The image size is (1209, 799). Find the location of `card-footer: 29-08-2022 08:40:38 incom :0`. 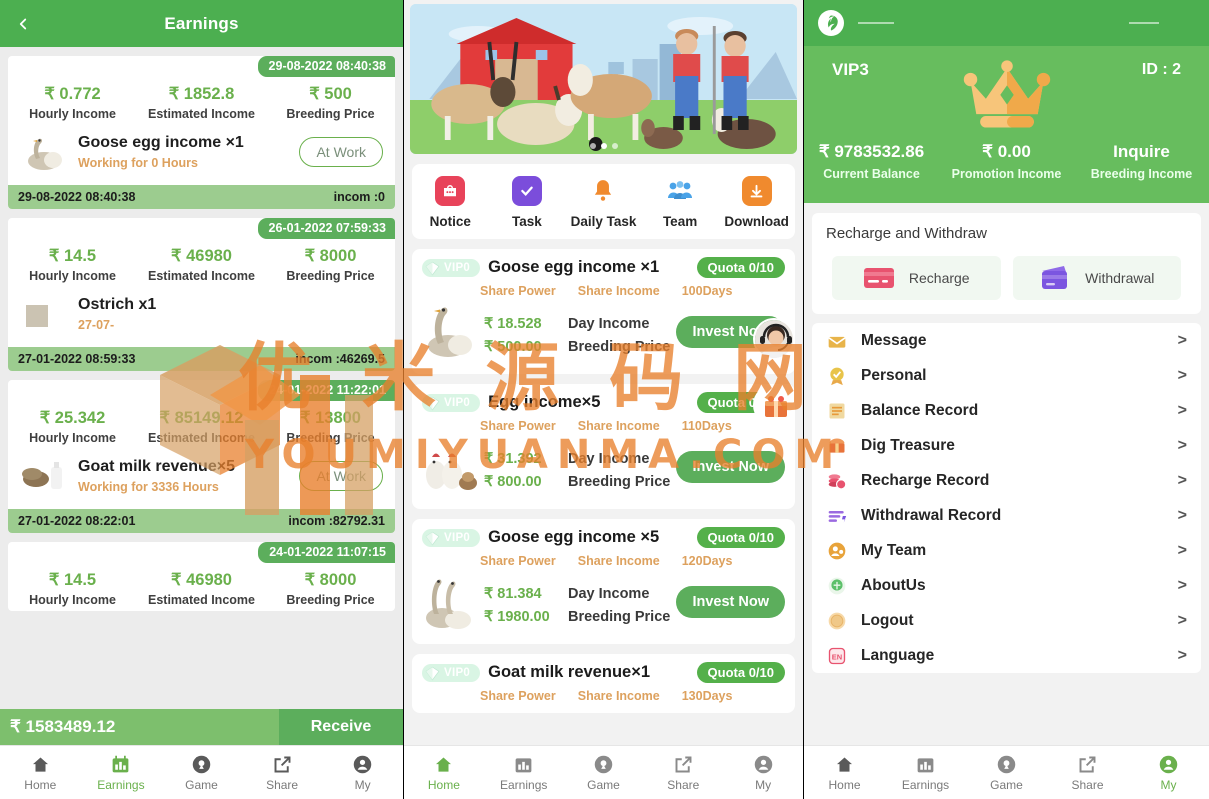

card-footer: 29-08-2022 08:40:38 incom :0 is located at coordinates (201, 197).